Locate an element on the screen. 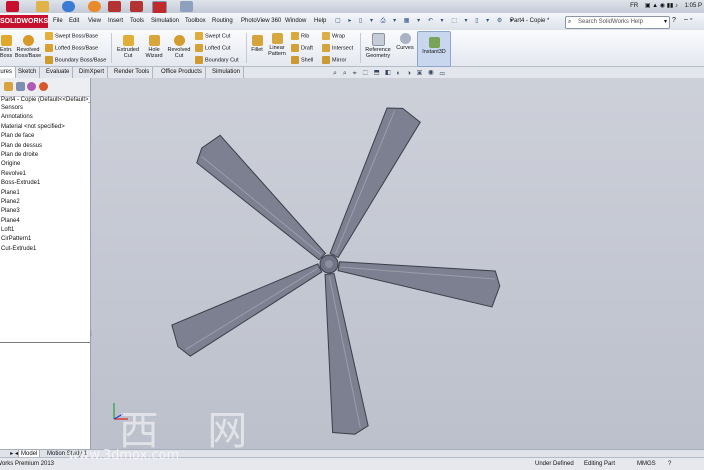  tab-render-tools: Render Tools is located at coordinates (132, 72).